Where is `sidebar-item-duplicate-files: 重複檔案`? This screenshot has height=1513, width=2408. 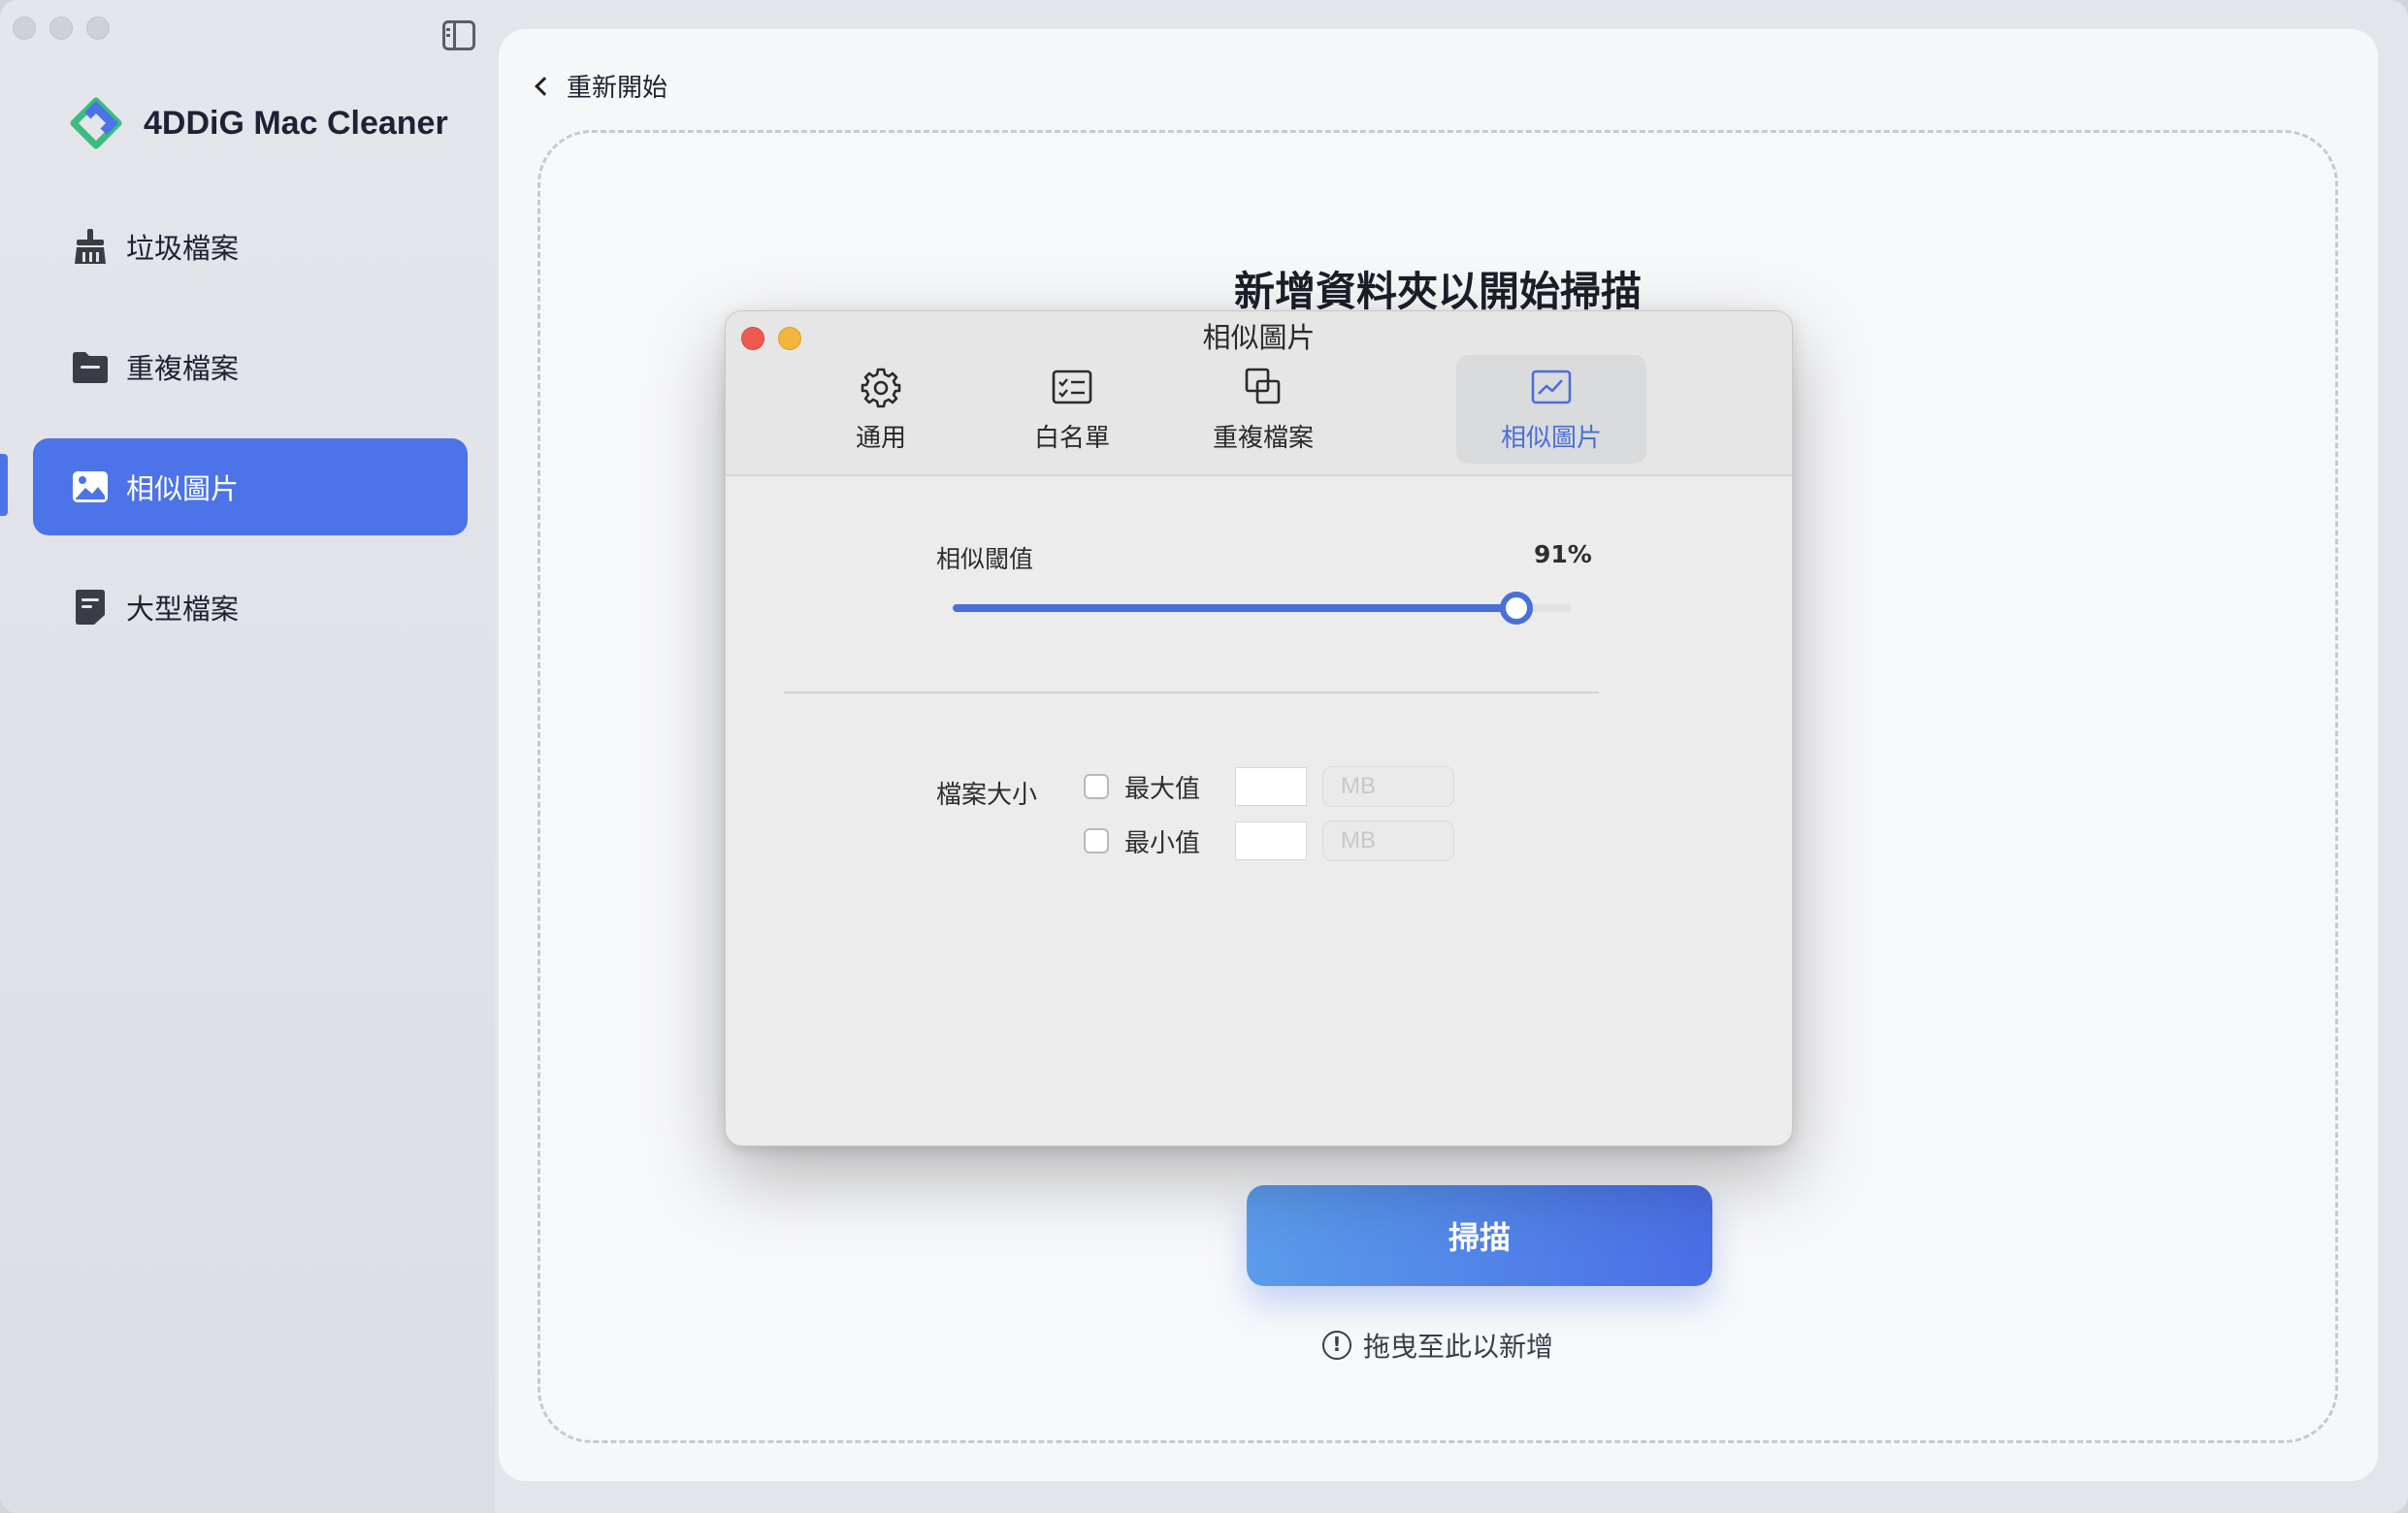
sidebar-item-duplicate-files: 重複檔案 is located at coordinates (250, 366).